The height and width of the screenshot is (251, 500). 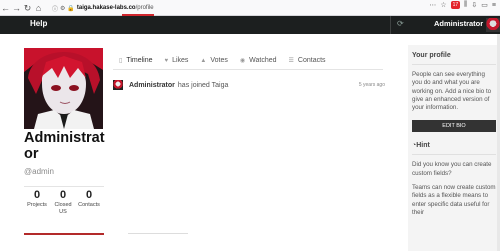 What do you see at coordinates (5, 8) in the screenshot?
I see `back-arrow-icon: ←` at bounding box center [5, 8].